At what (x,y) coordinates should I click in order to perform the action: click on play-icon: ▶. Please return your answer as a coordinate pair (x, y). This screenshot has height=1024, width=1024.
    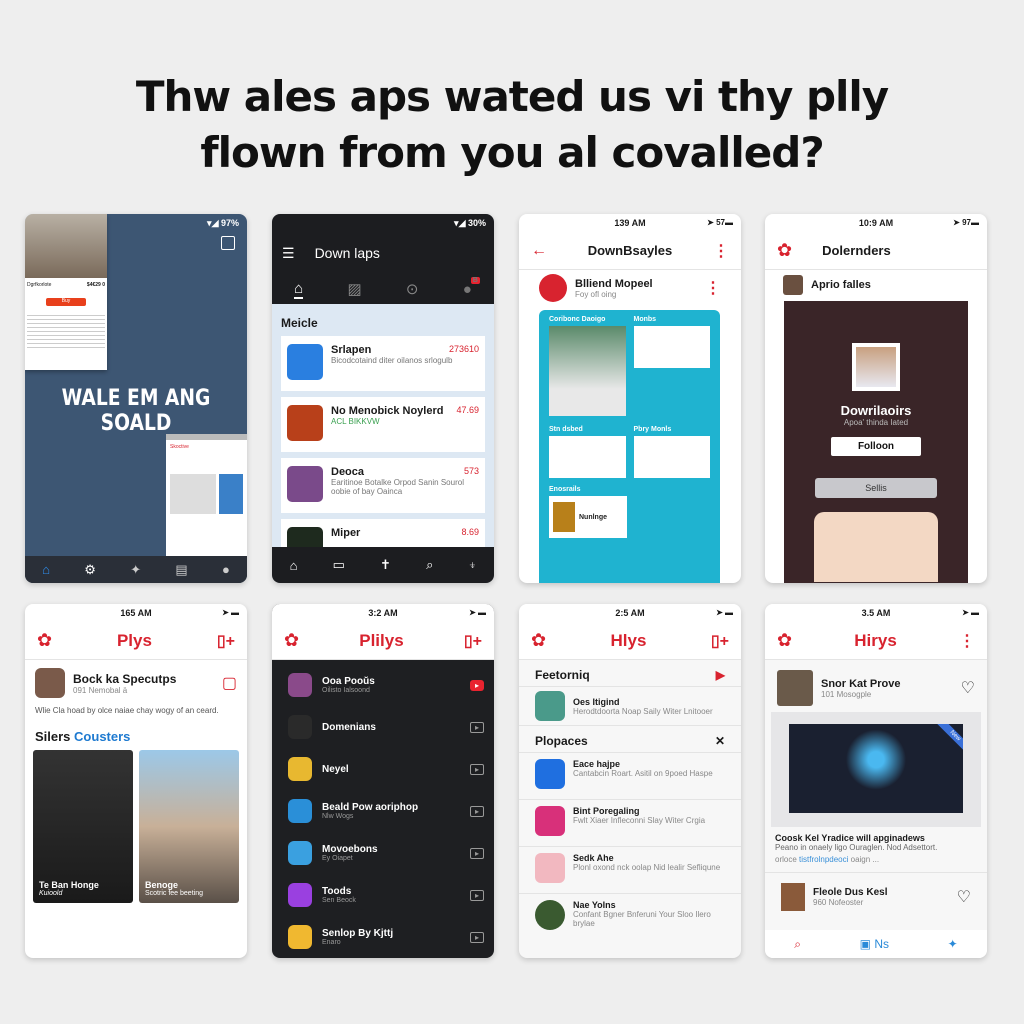
    Looking at the image, I should click on (720, 675).